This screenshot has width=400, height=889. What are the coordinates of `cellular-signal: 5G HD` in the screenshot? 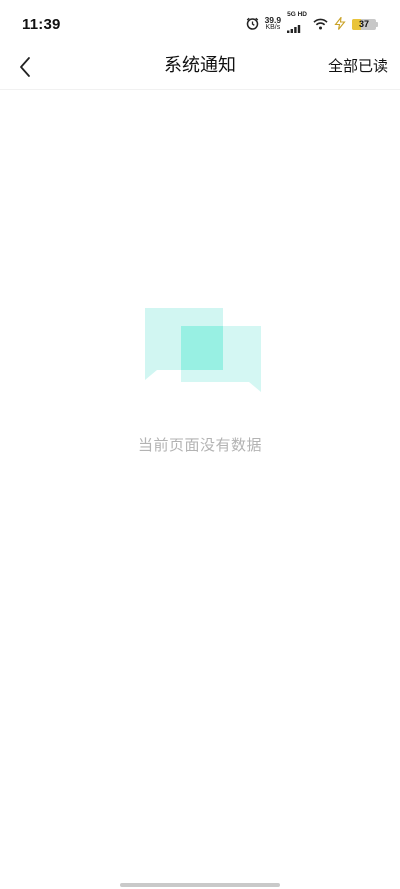 It's located at (297, 24).